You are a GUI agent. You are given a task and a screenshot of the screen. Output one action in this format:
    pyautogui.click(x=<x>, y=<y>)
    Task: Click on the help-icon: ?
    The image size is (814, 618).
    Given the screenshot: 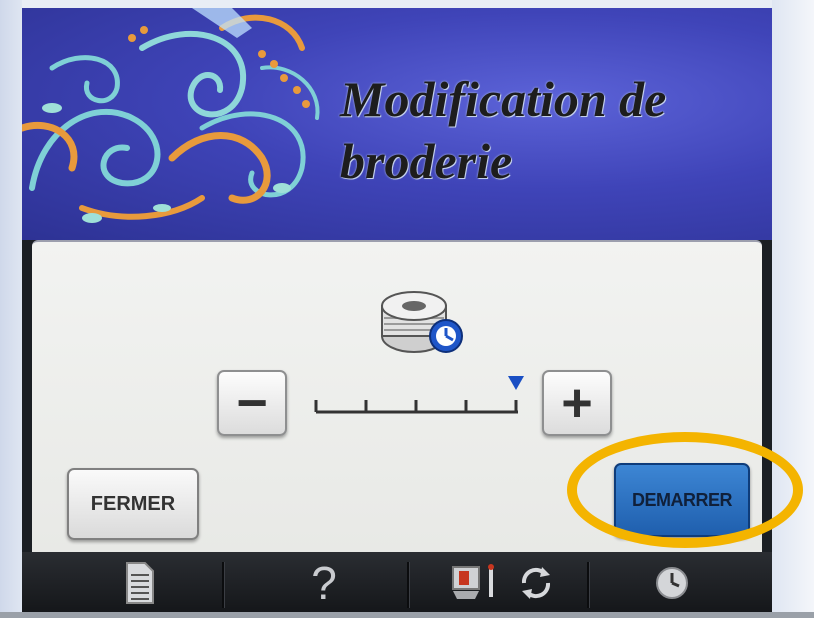 What is the action you would take?
    pyautogui.click(x=324, y=583)
    